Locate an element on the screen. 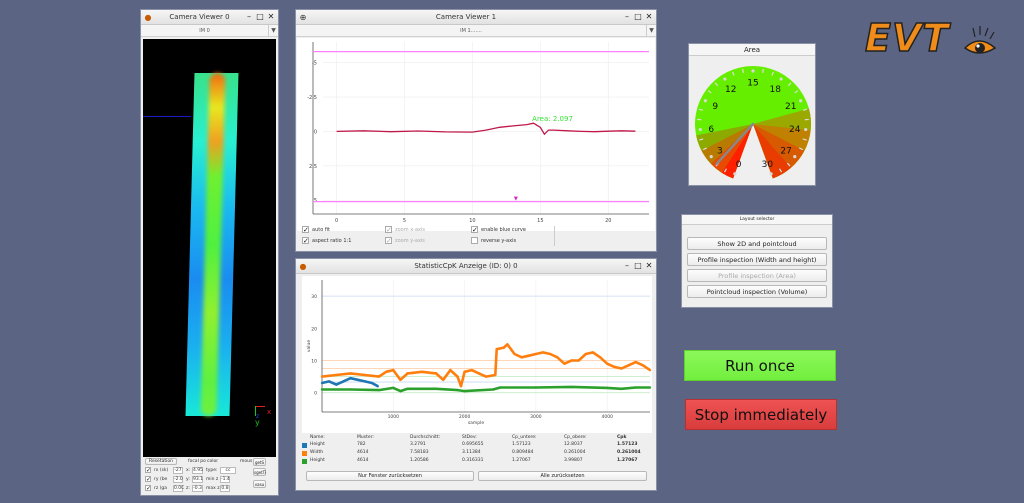  area-gauge: 0 3 6 9 12 15 1821 24 27 30 is located at coordinates (753, 122).